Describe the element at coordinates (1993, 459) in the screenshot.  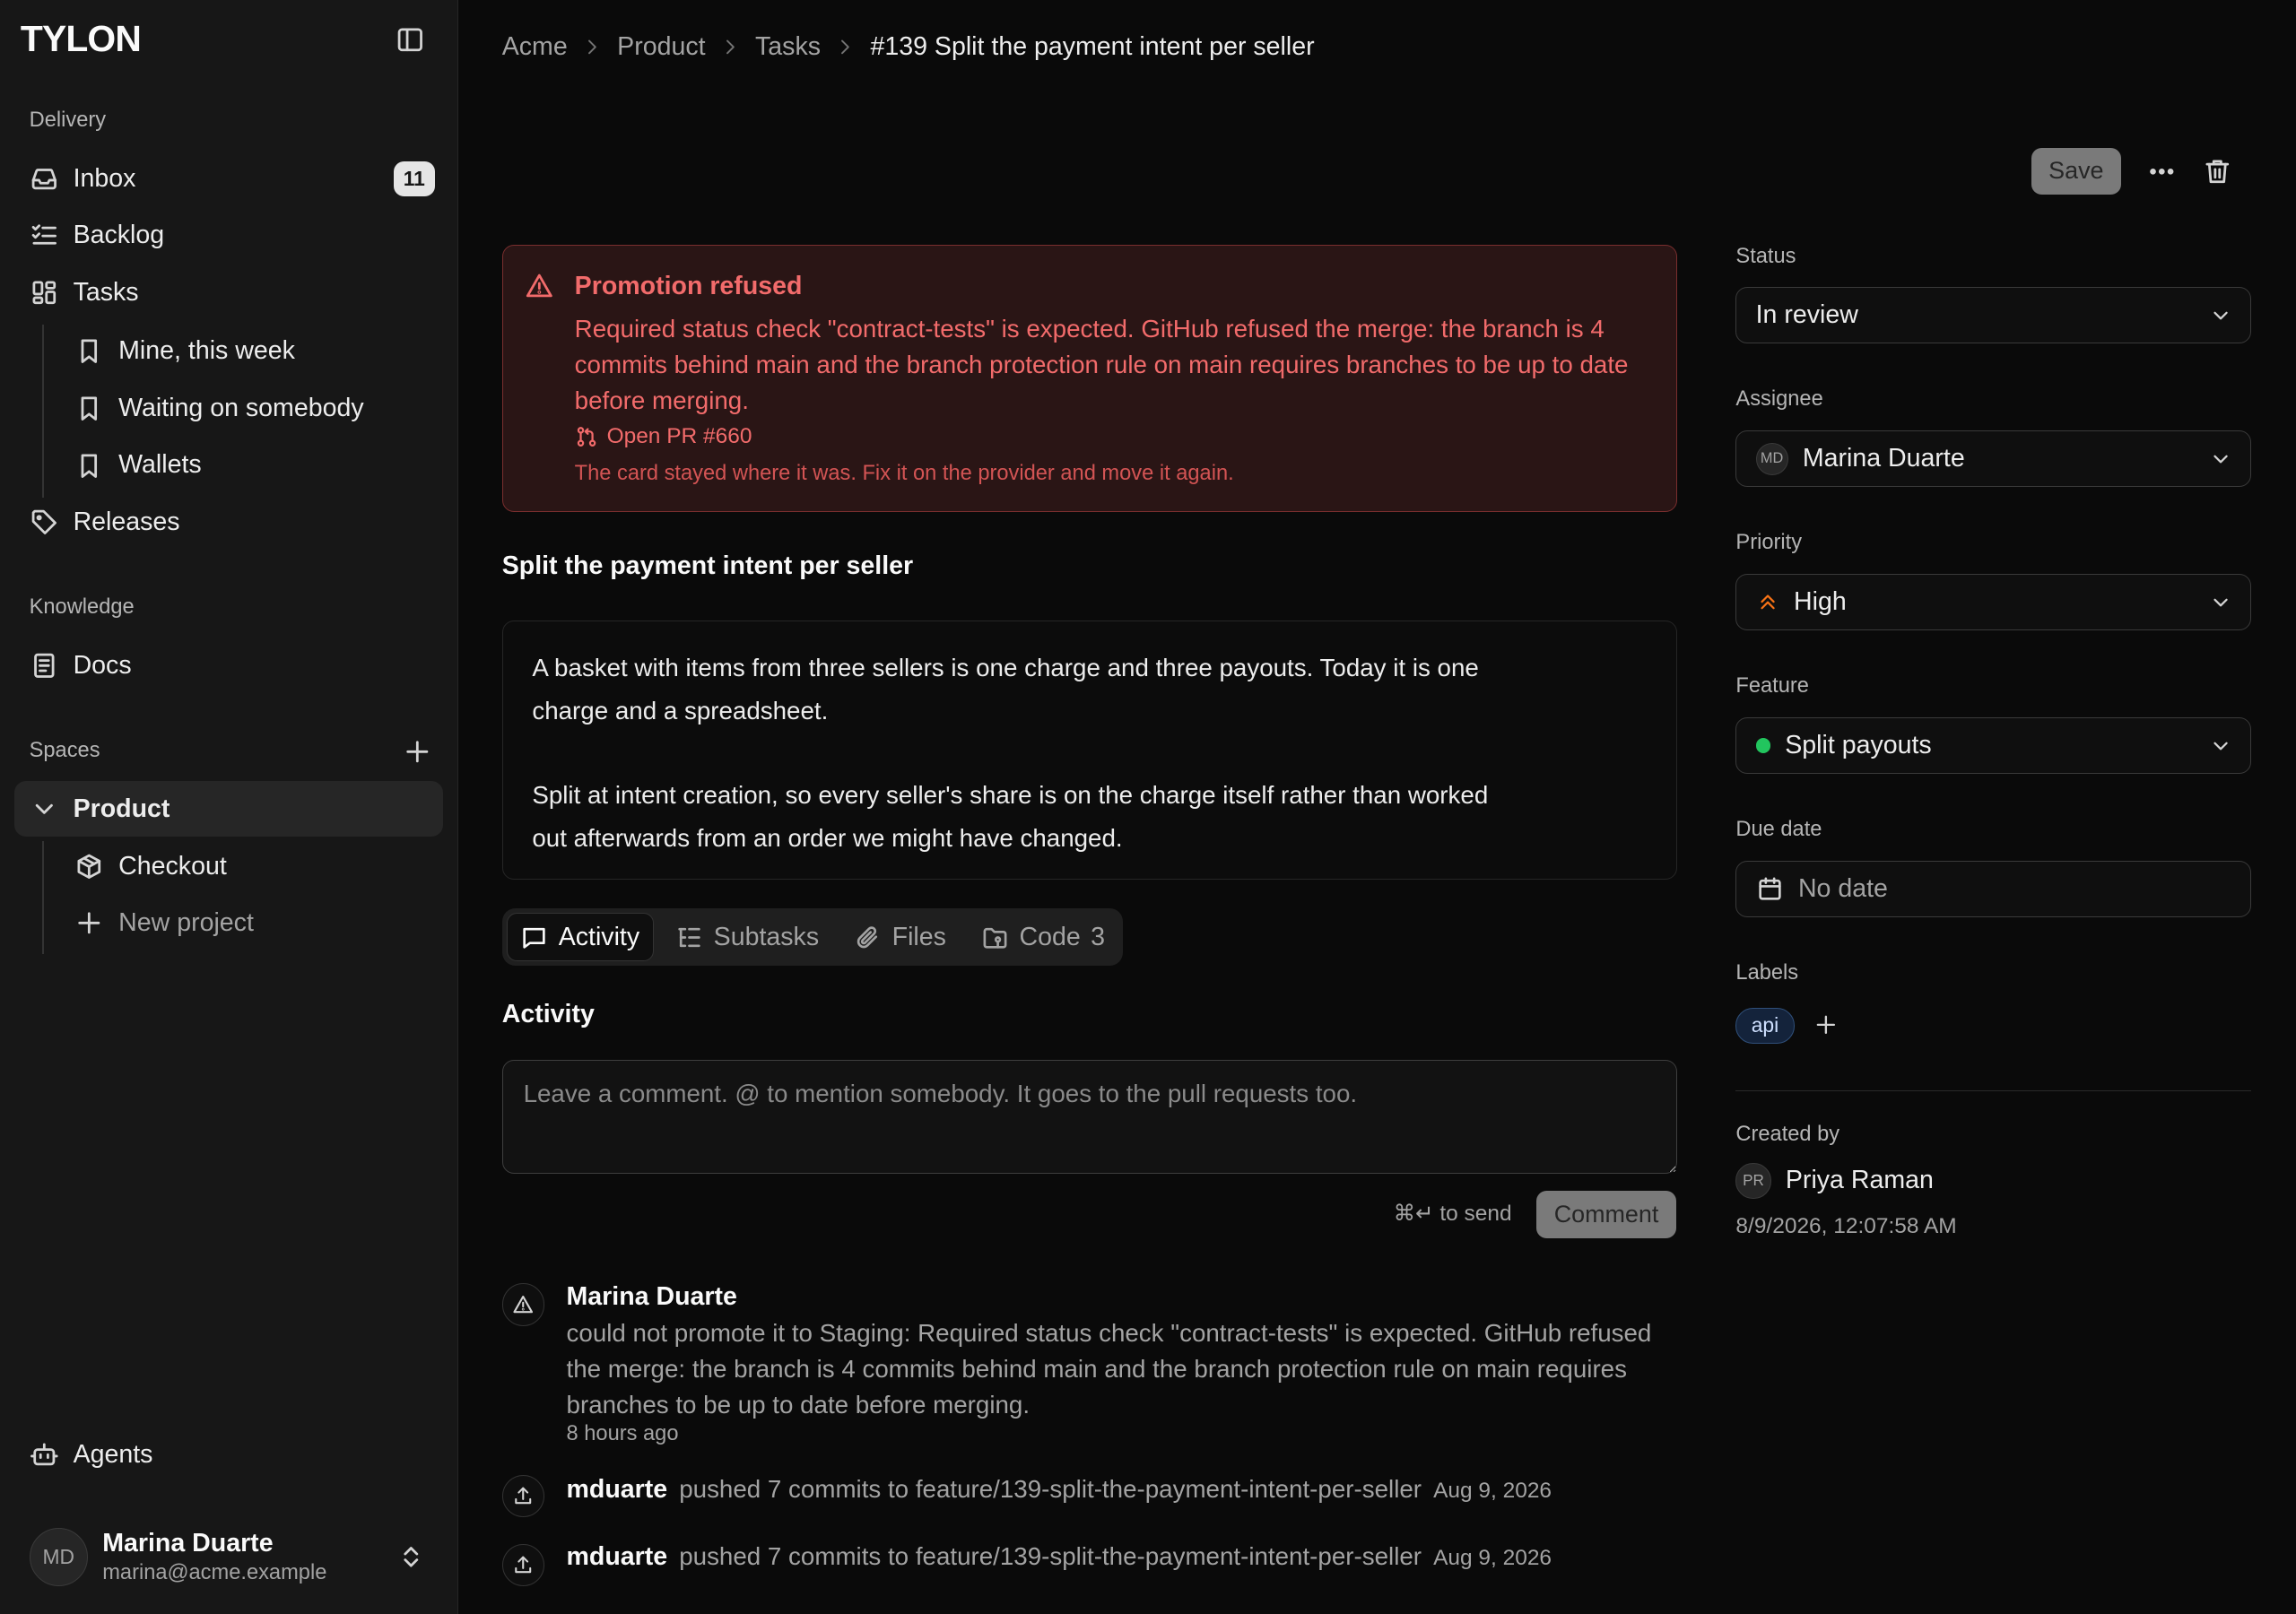
I see `assignee-select: MD Marina Duarte` at that location.